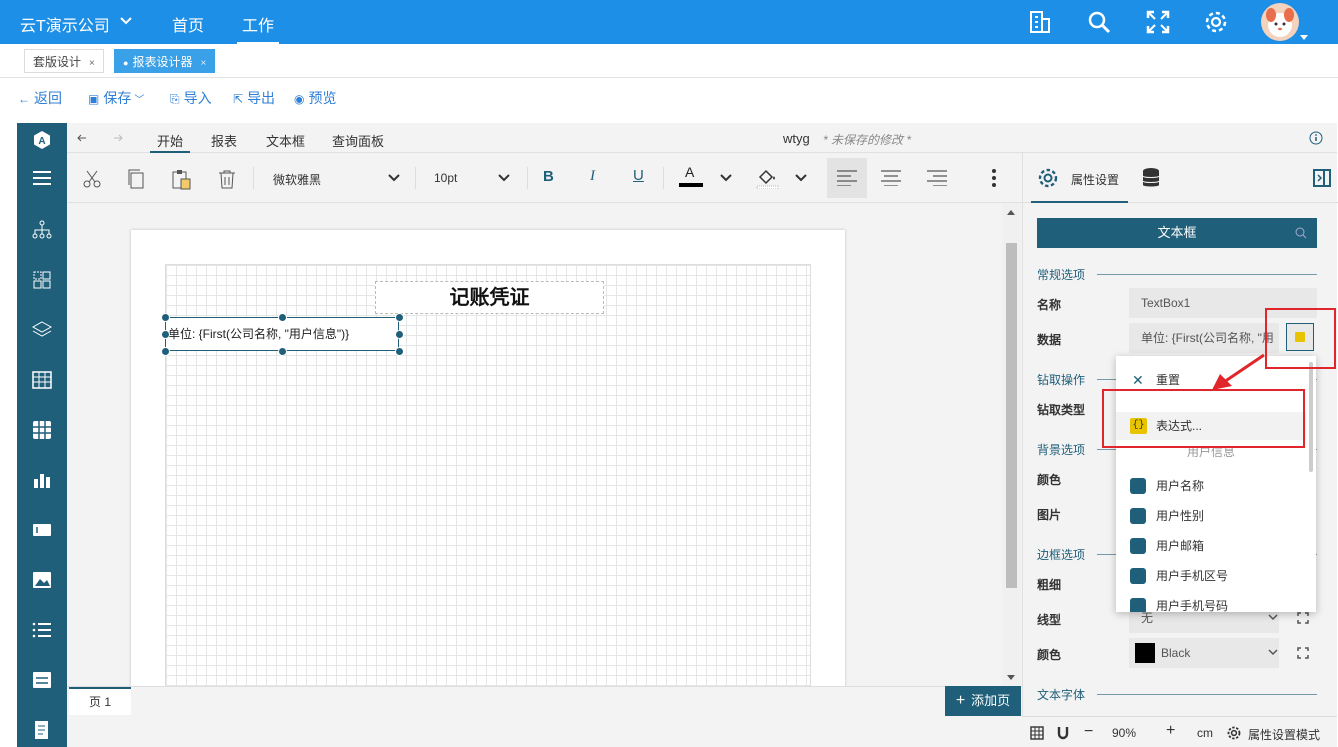  Describe the element at coordinates (994, 178) in the screenshot. I see `more-icon` at that location.